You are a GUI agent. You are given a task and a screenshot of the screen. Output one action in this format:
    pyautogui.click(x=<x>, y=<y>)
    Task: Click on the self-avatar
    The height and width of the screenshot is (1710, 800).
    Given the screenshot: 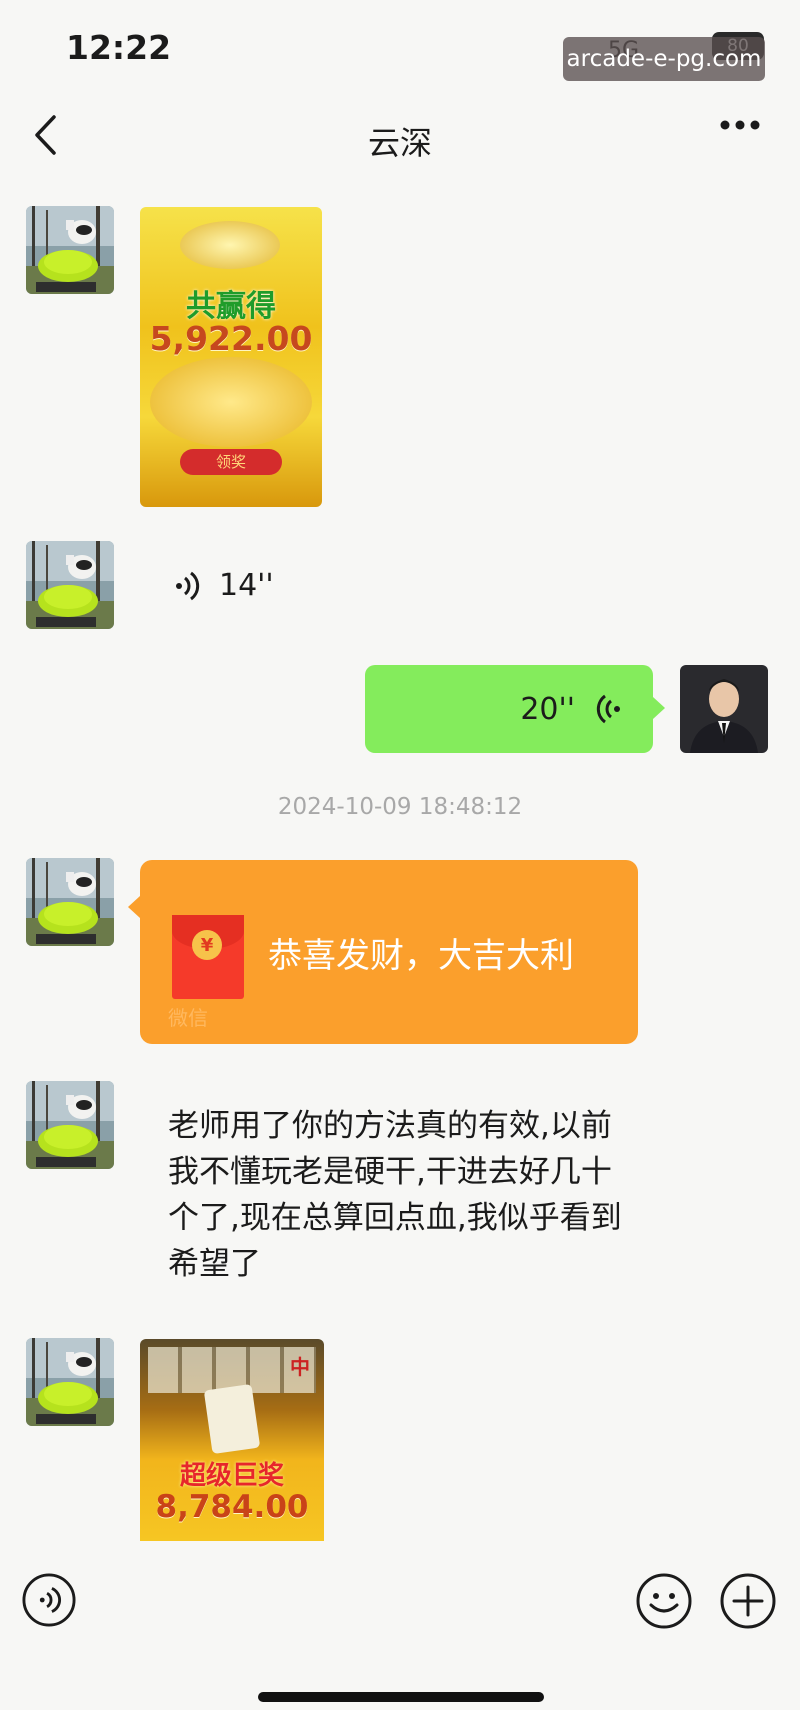 What is the action you would take?
    pyautogui.click(x=724, y=709)
    